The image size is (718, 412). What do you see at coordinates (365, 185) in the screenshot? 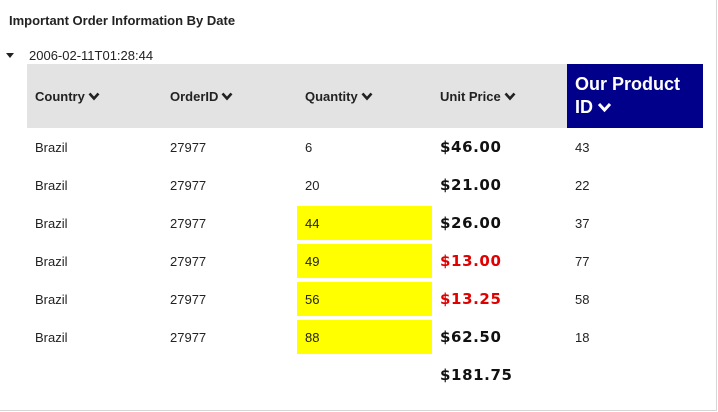
I see `table-row: Brazil 27977 20 $21.00 22` at bounding box center [365, 185].